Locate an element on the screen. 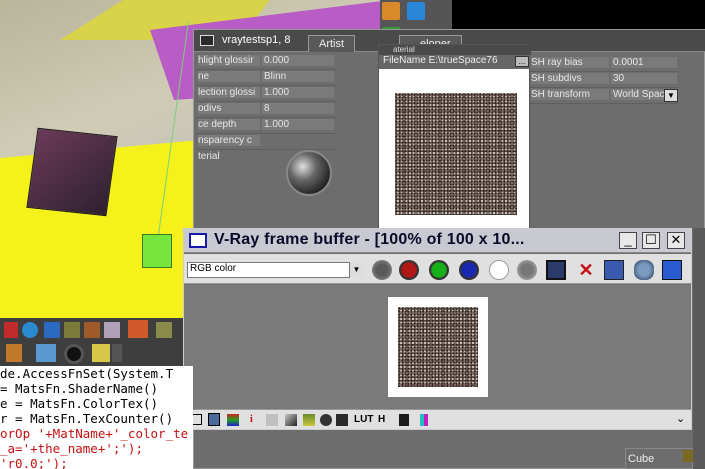 The image size is (705, 469). render-image is located at coordinates (438, 347).